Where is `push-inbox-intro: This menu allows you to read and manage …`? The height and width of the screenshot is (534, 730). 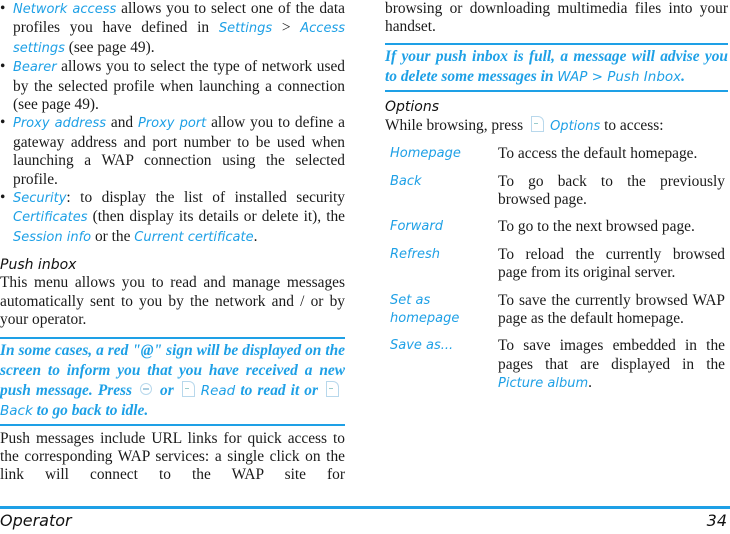
push-inbox-intro: This menu allows you to read and manage … is located at coordinates (172, 301).